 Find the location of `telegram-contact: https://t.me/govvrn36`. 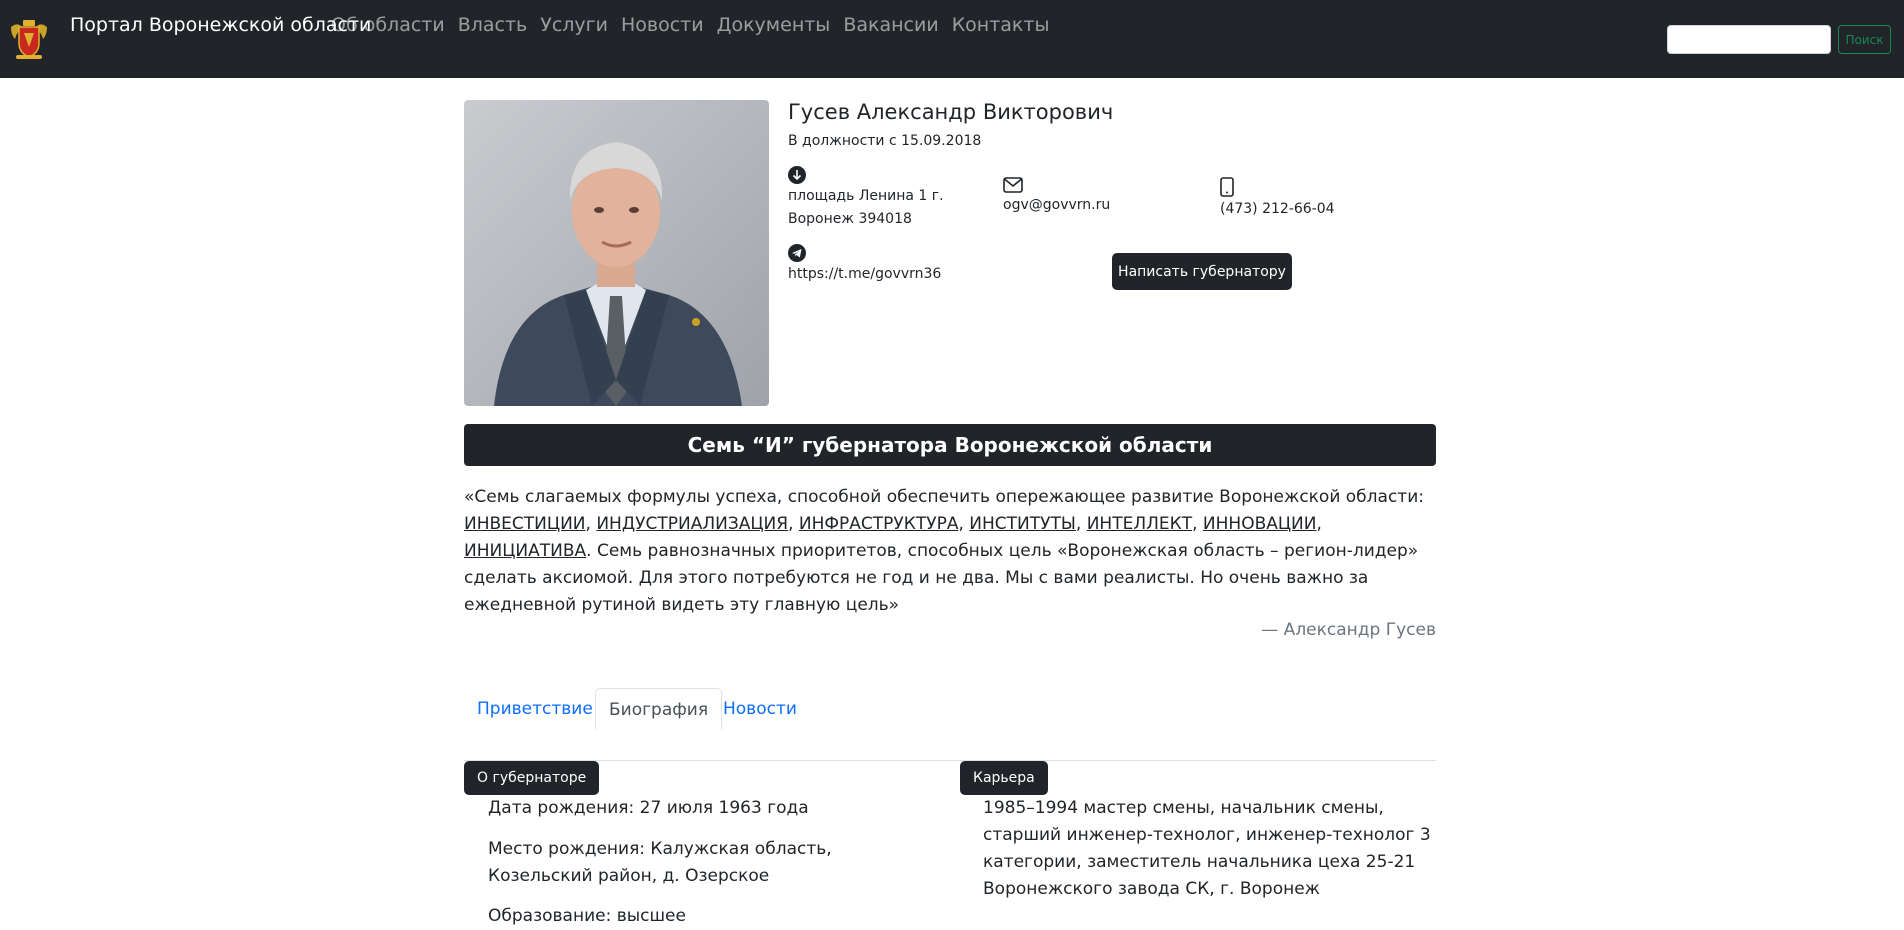

telegram-contact: https://t.me/govvrn36 is located at coordinates (864, 265).